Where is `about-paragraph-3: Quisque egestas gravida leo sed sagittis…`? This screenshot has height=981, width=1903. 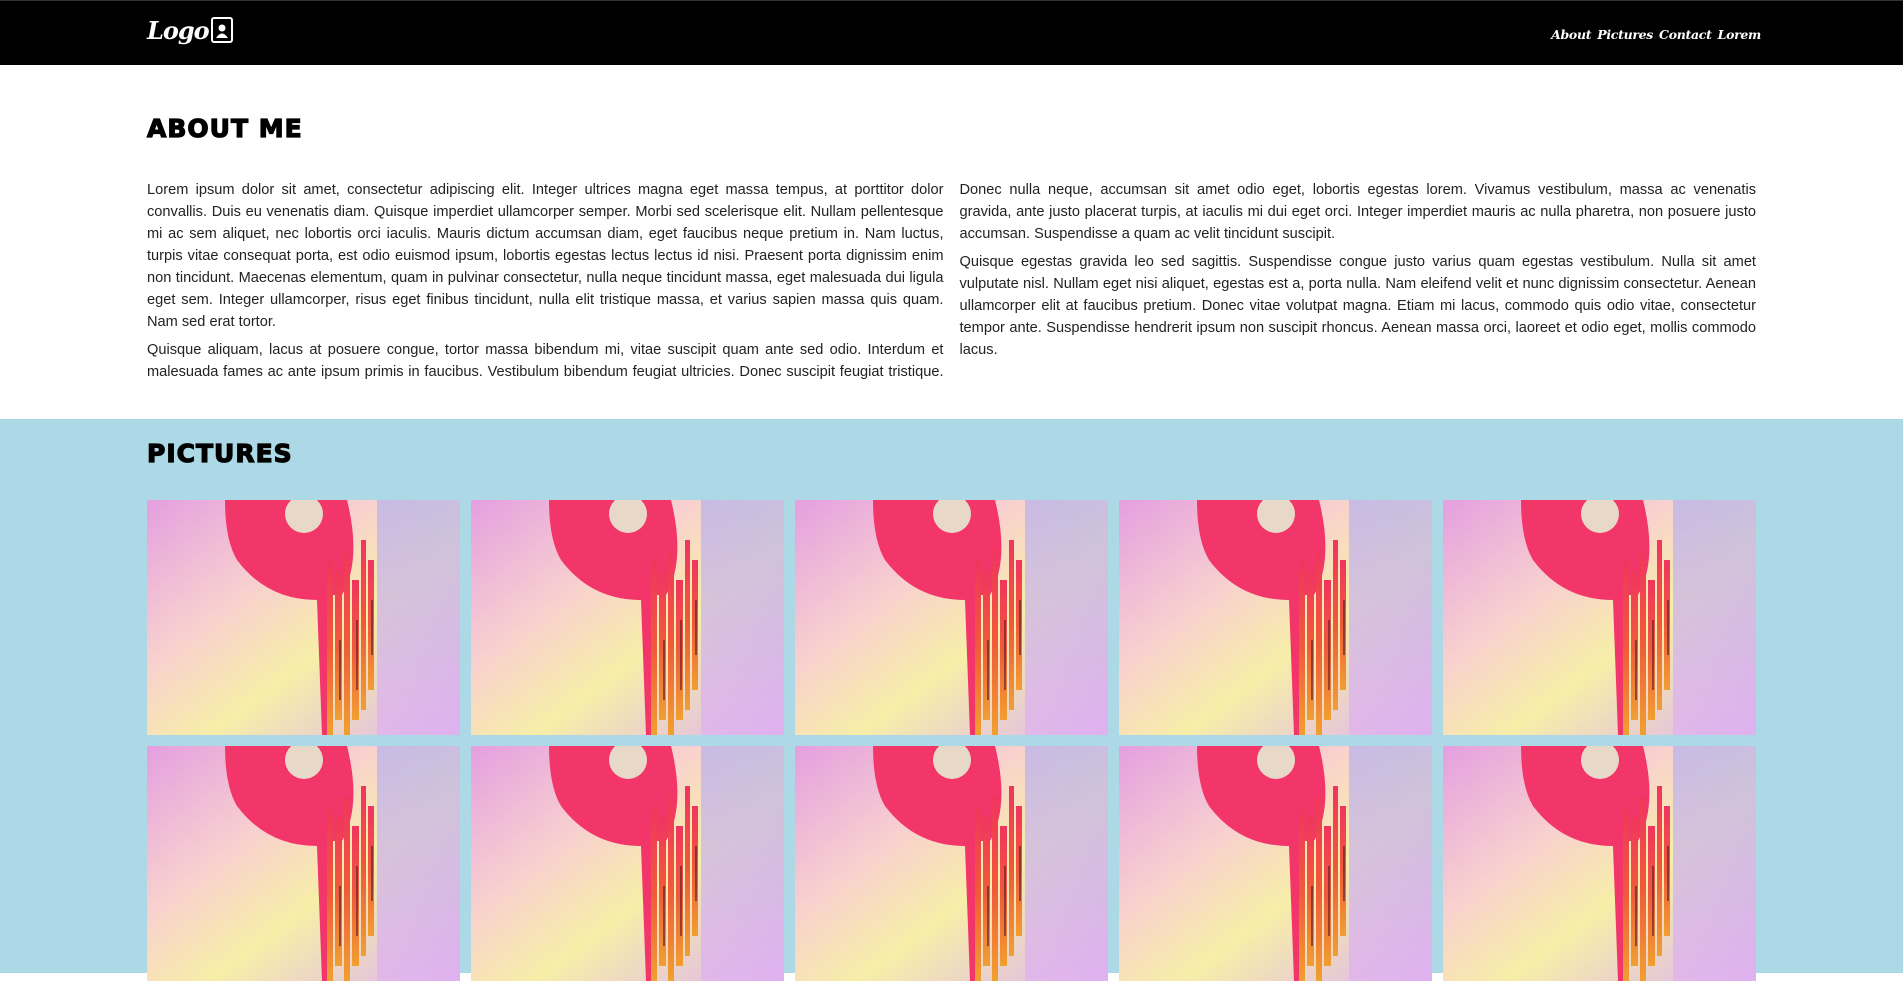 about-paragraph-3: Quisque egestas gravida leo sed sagittis… is located at coordinates (1358, 306).